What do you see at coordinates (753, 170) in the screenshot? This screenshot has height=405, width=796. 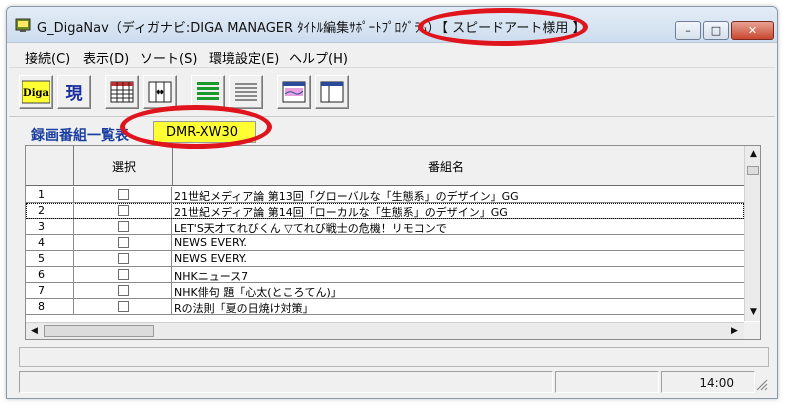 I see `vertical-scroll-thumb` at bounding box center [753, 170].